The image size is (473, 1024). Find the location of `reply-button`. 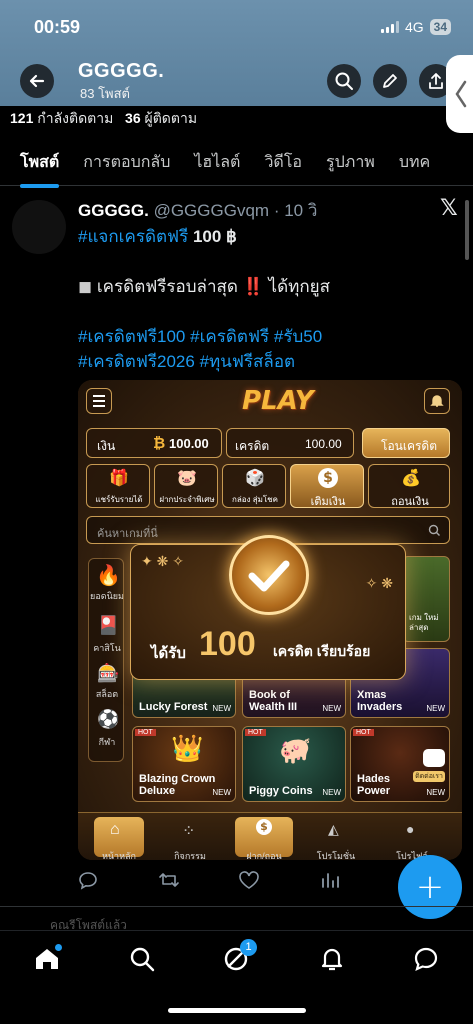

reply-button is located at coordinates (88, 882).